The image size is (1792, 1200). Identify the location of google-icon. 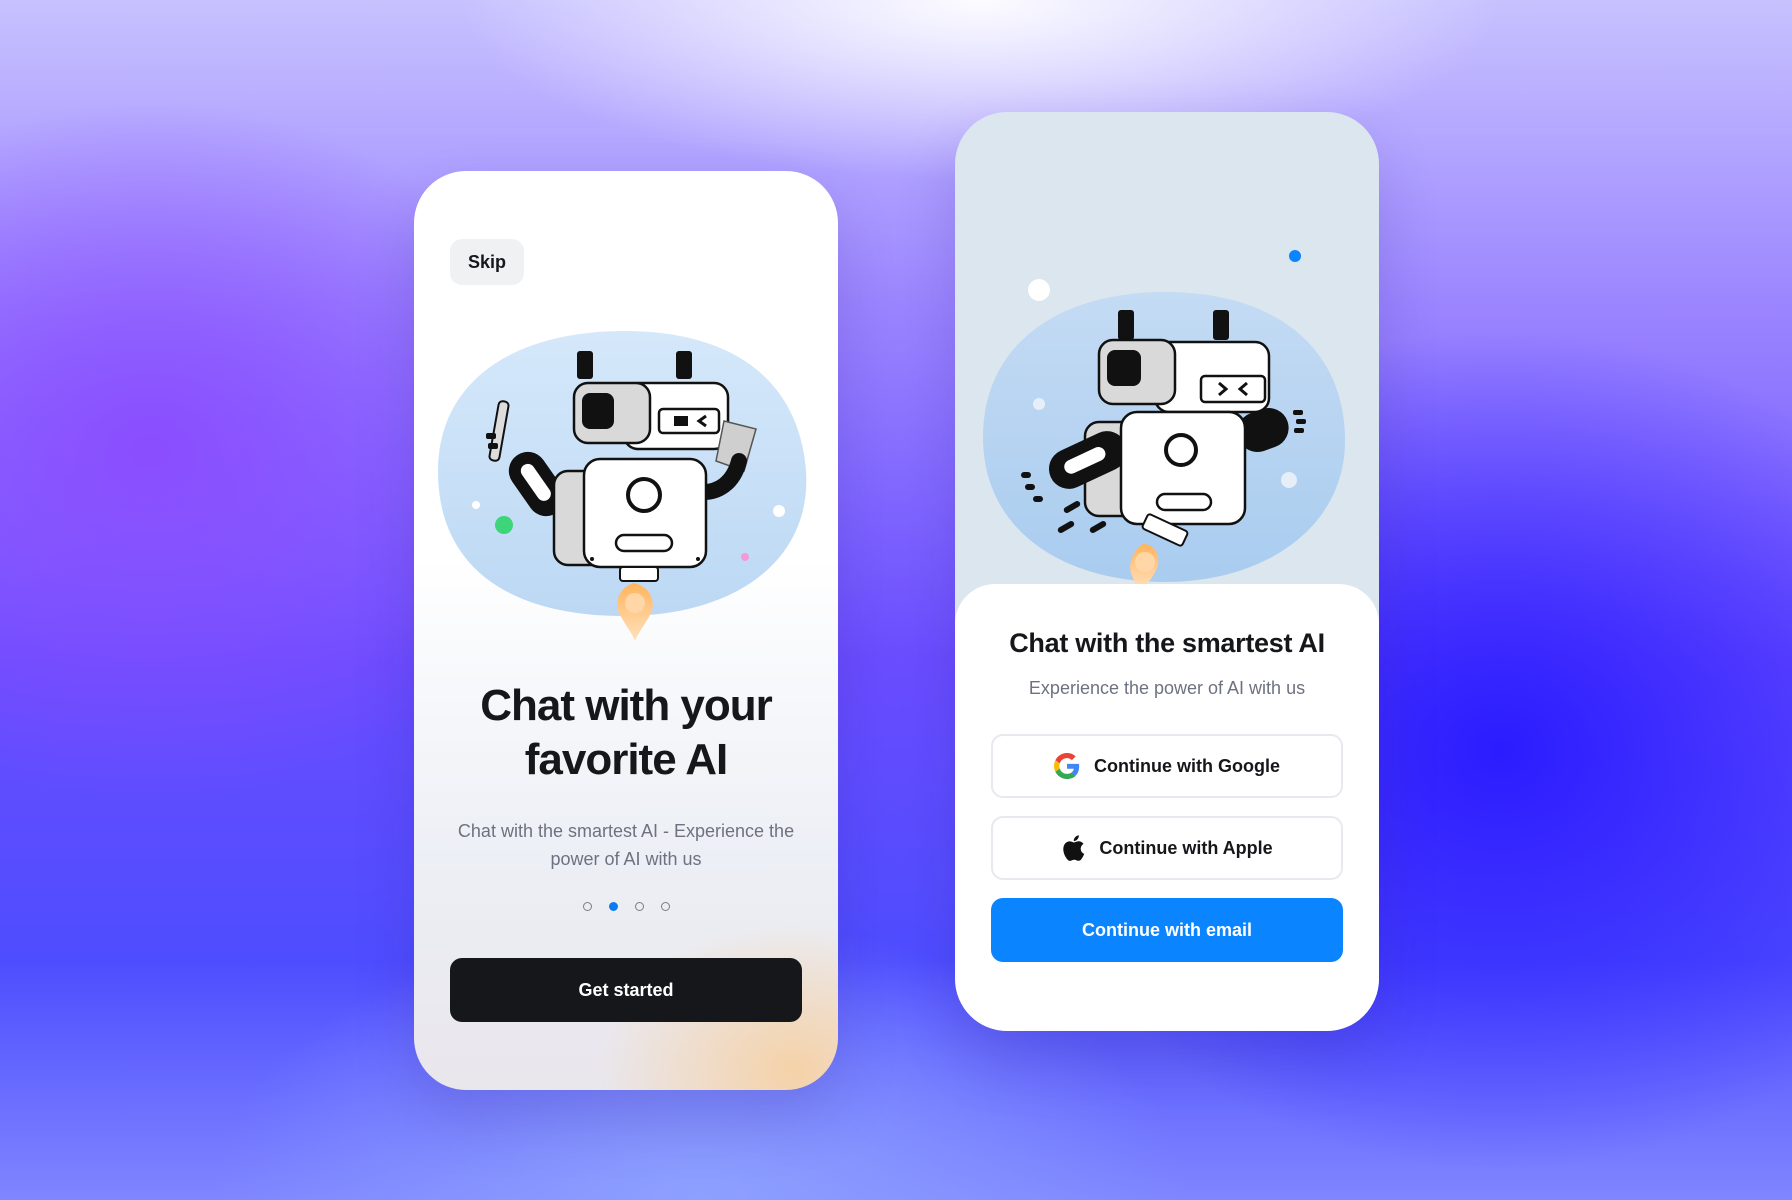
(1067, 766).